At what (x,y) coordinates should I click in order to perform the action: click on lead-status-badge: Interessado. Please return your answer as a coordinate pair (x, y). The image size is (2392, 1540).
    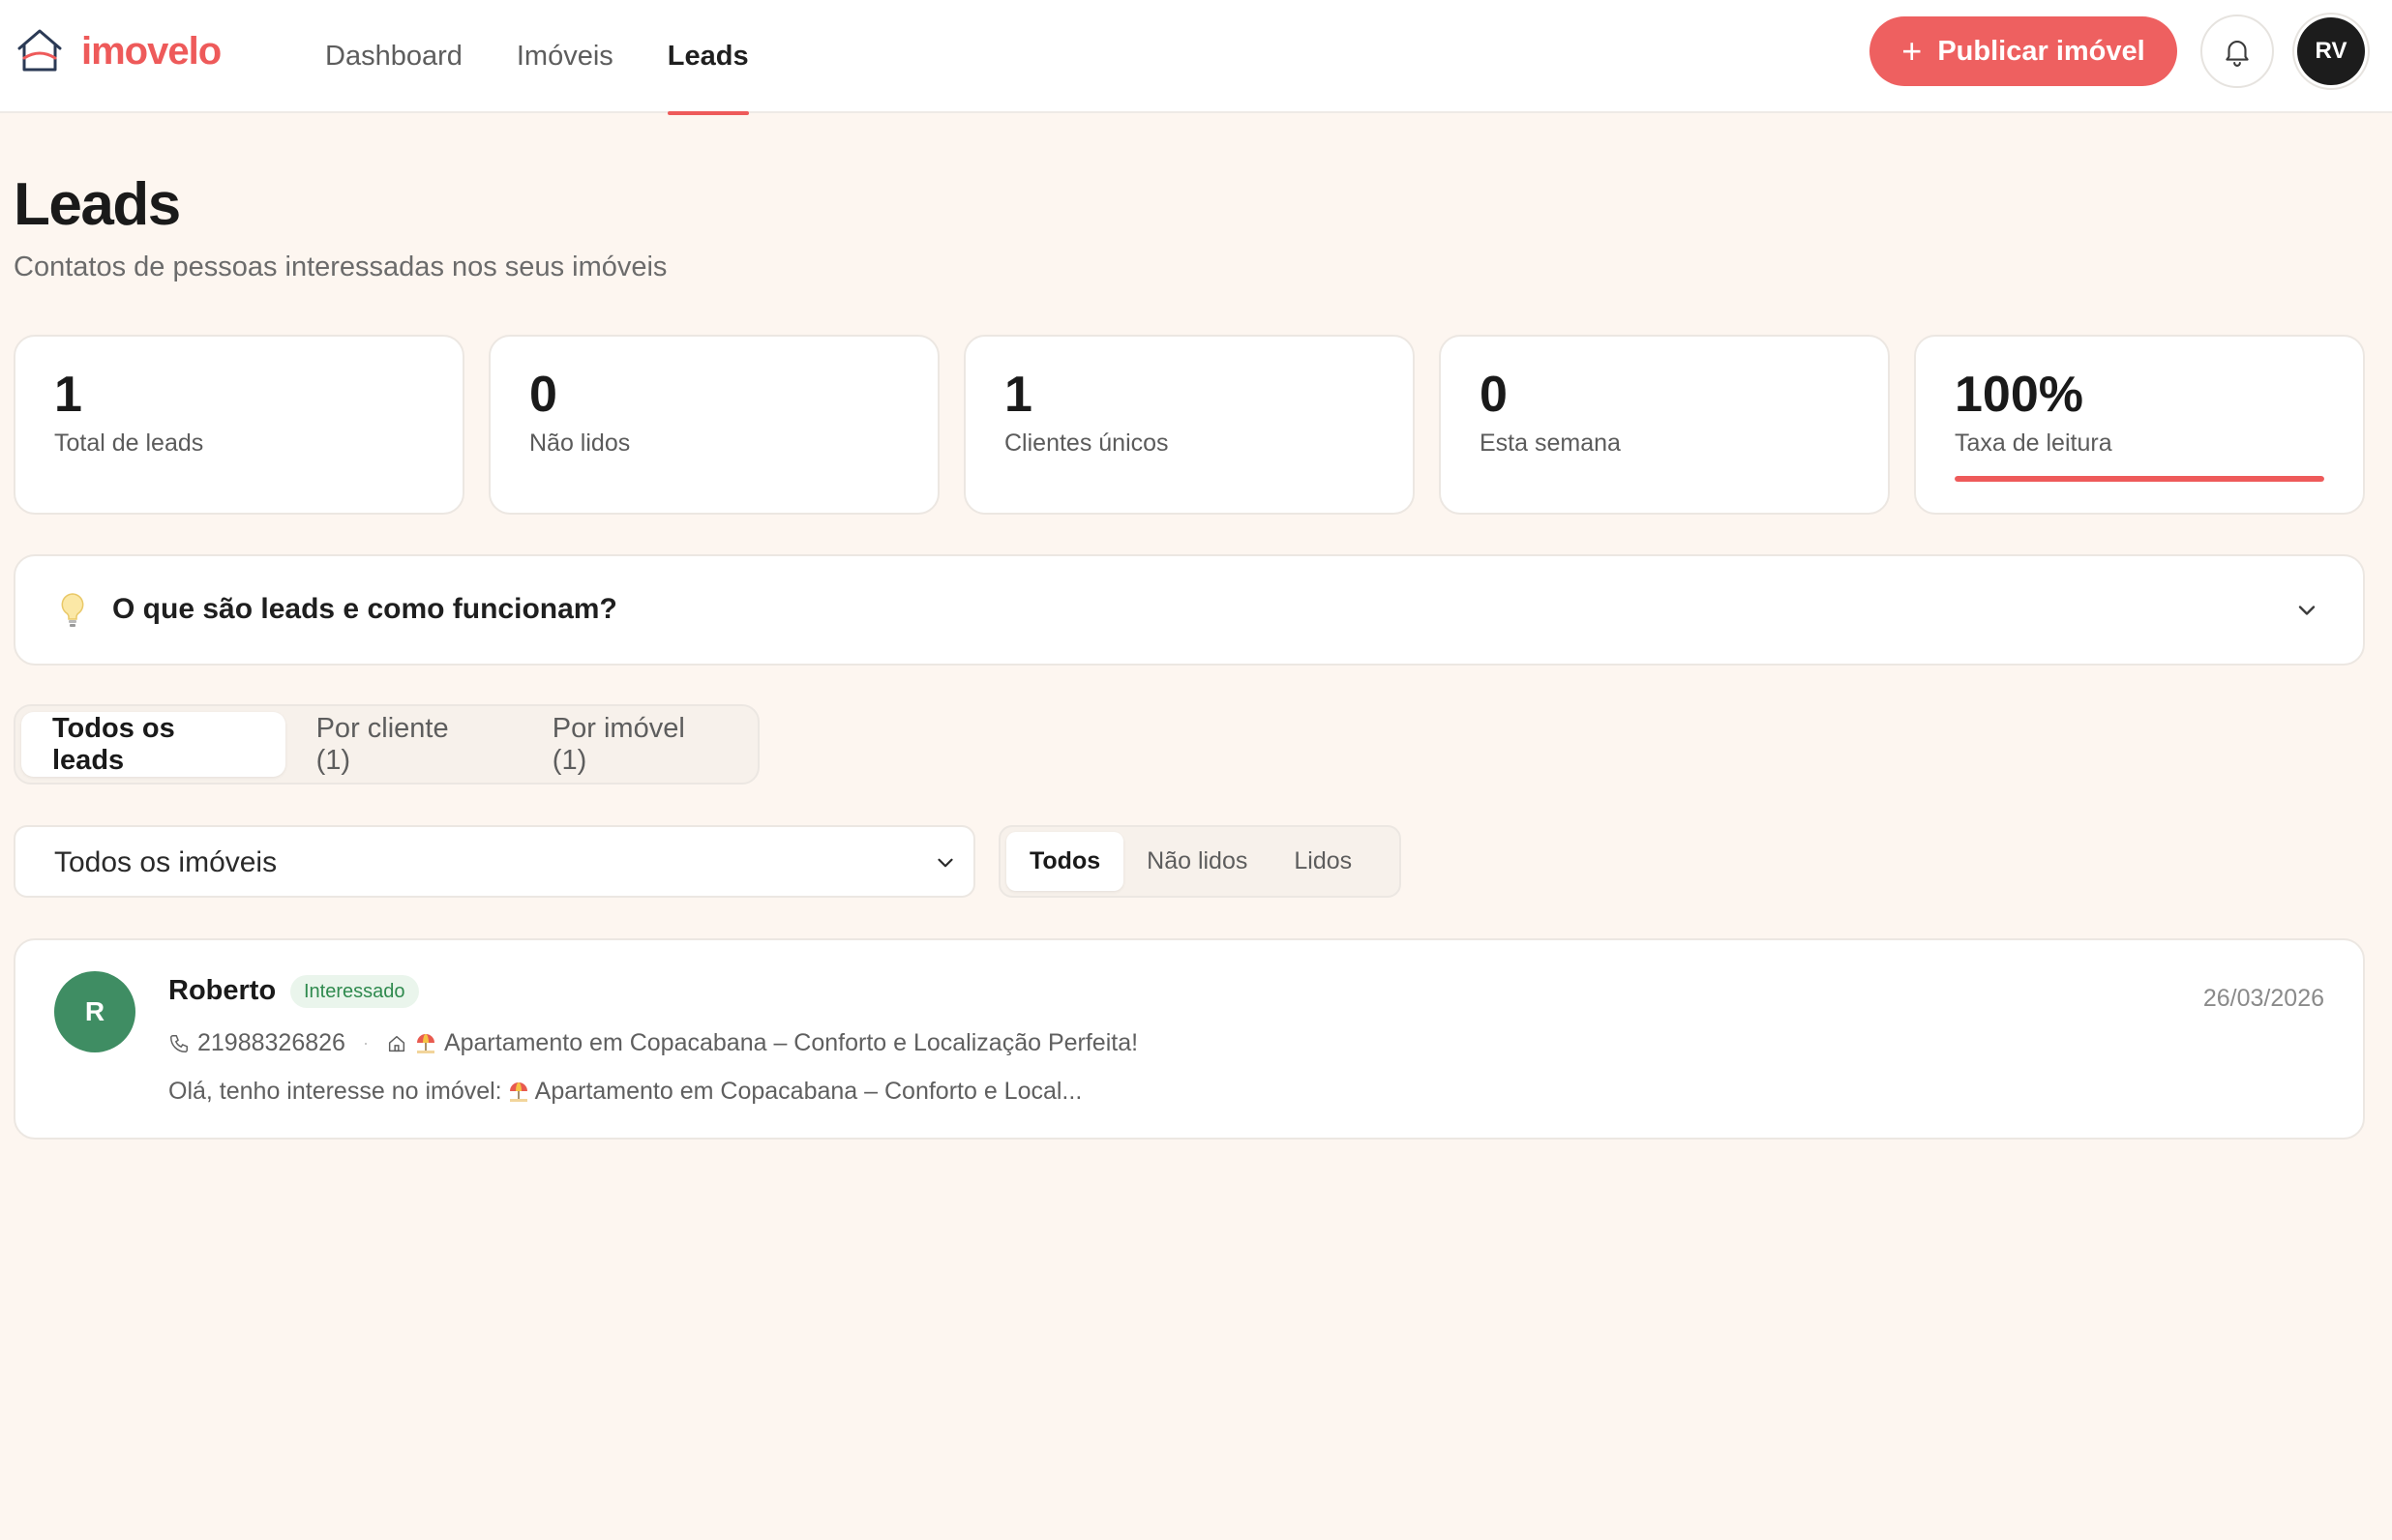
    Looking at the image, I should click on (354, 991).